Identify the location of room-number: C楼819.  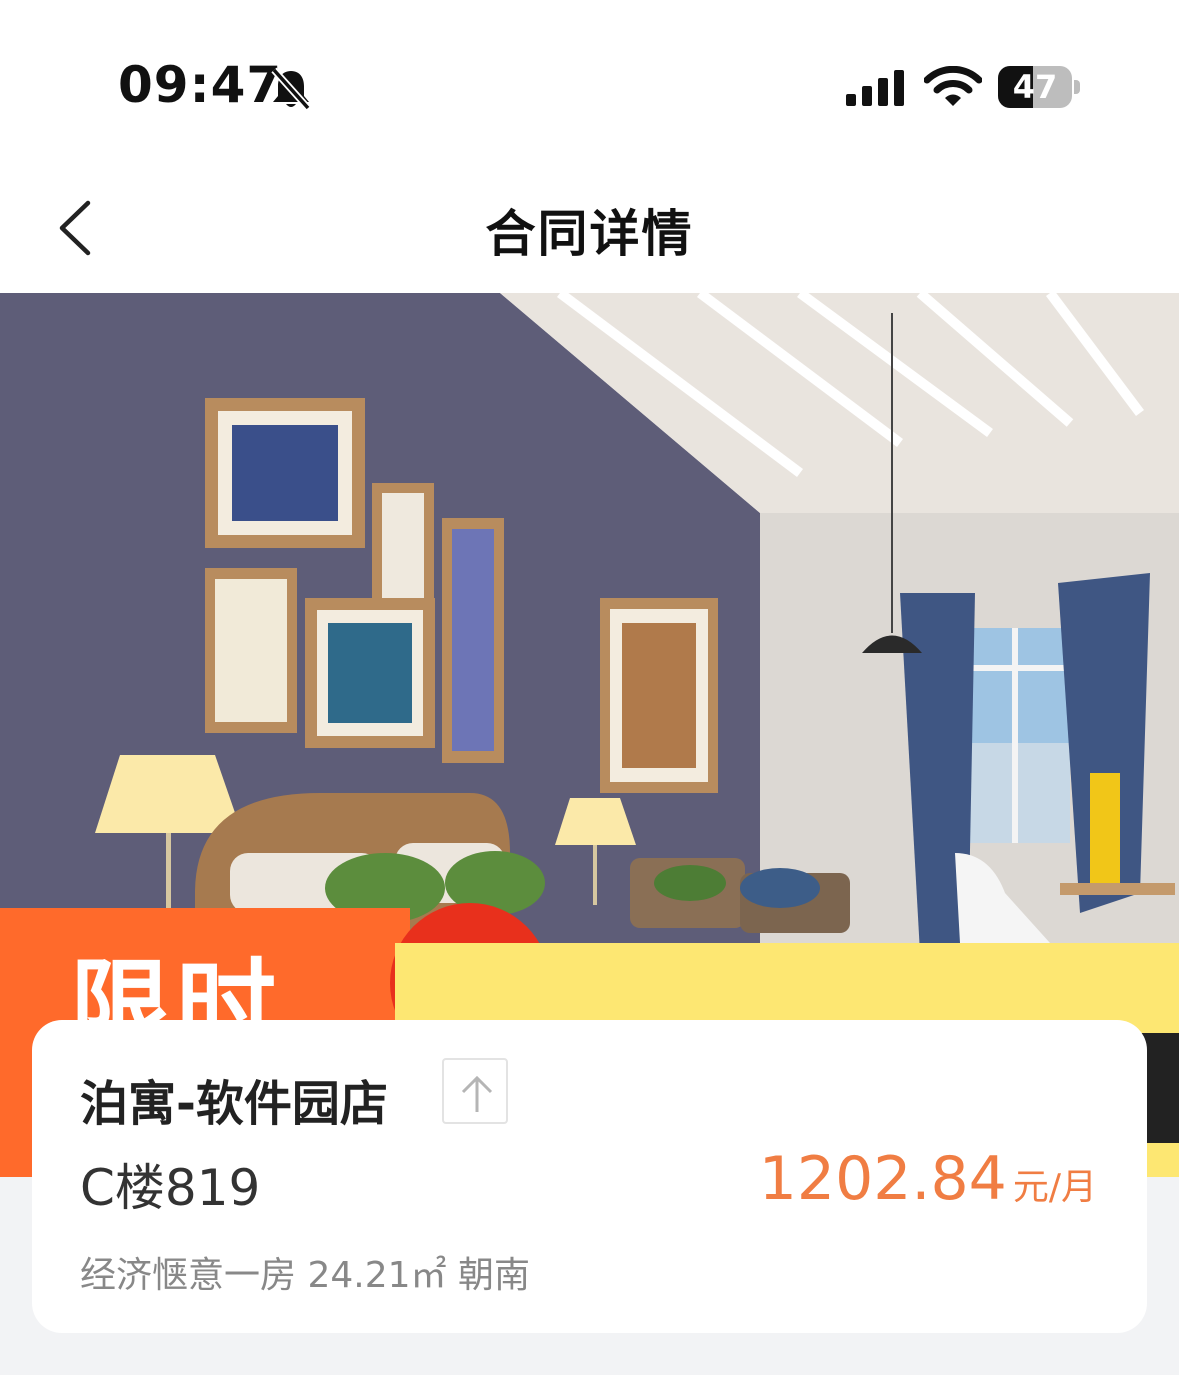
(170, 1188).